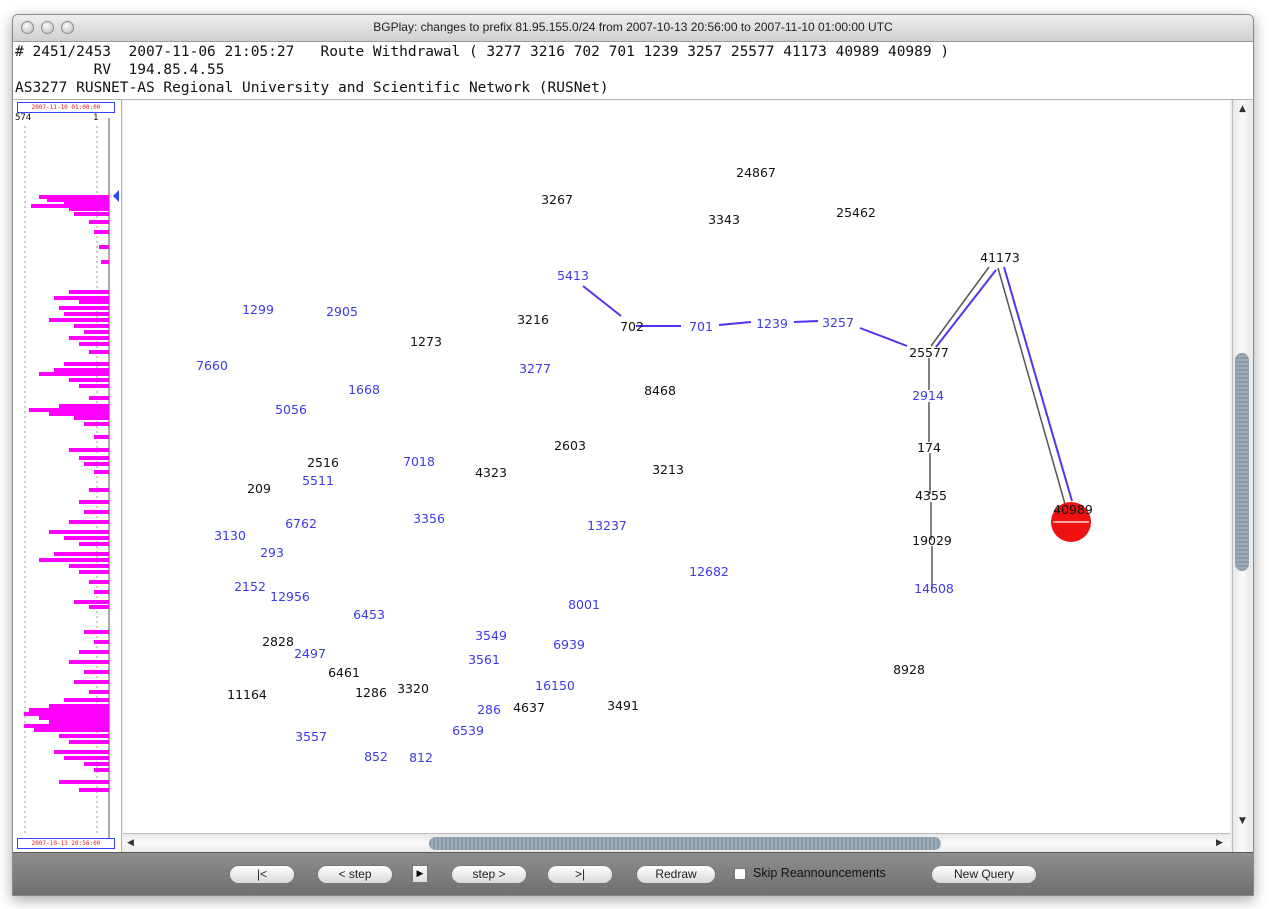 The image size is (1277, 909). Describe the element at coordinates (928, 396) in the screenshot. I see `as-node-2914: 2914` at that location.